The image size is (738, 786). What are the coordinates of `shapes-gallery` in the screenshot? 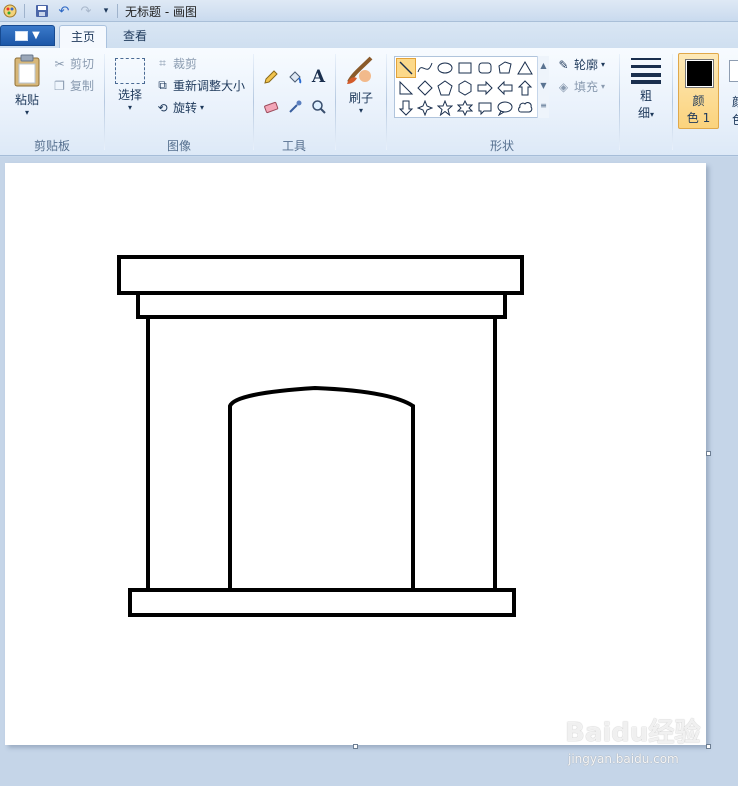 It's located at (471, 87).